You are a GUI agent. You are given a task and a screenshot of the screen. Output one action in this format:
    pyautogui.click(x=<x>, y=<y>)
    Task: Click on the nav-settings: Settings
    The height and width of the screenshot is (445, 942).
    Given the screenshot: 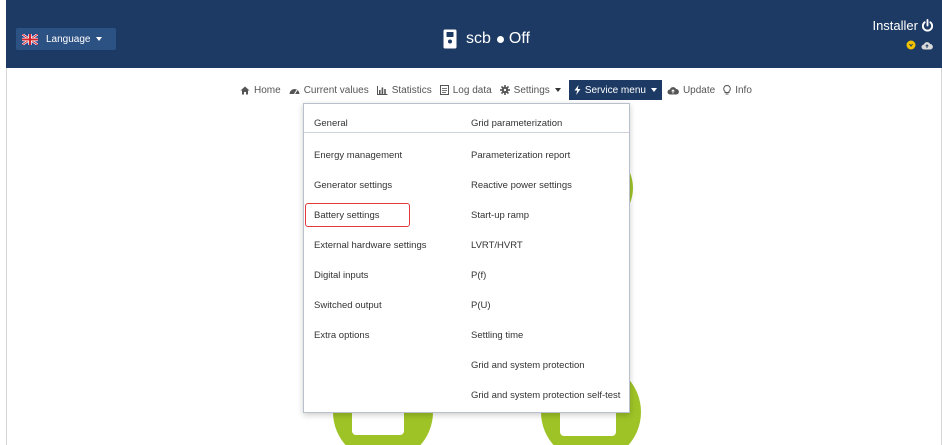 What is the action you would take?
    pyautogui.click(x=530, y=90)
    